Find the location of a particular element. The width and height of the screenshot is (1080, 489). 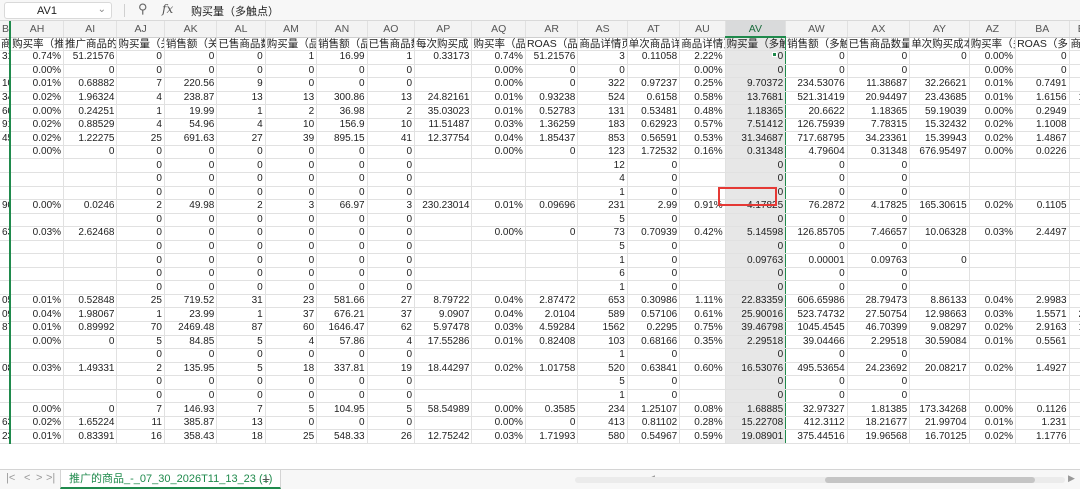

cell: 0.6158 is located at coordinates (654, 98).